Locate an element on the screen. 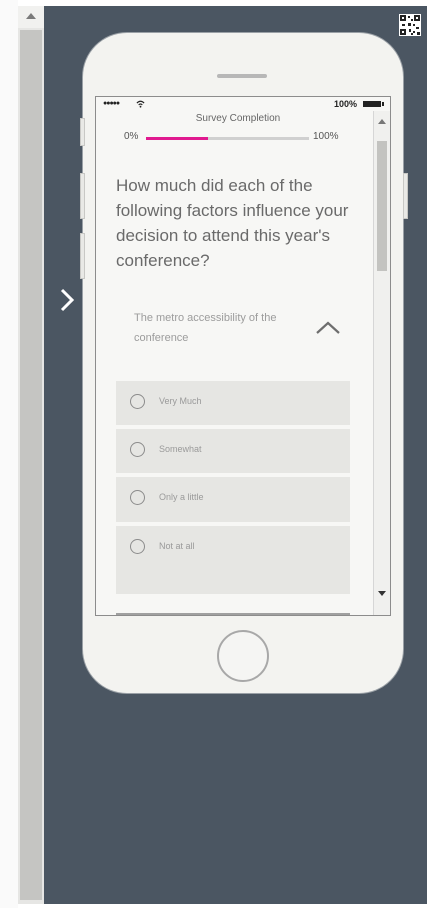  progress-bar-fill is located at coordinates (177, 138).